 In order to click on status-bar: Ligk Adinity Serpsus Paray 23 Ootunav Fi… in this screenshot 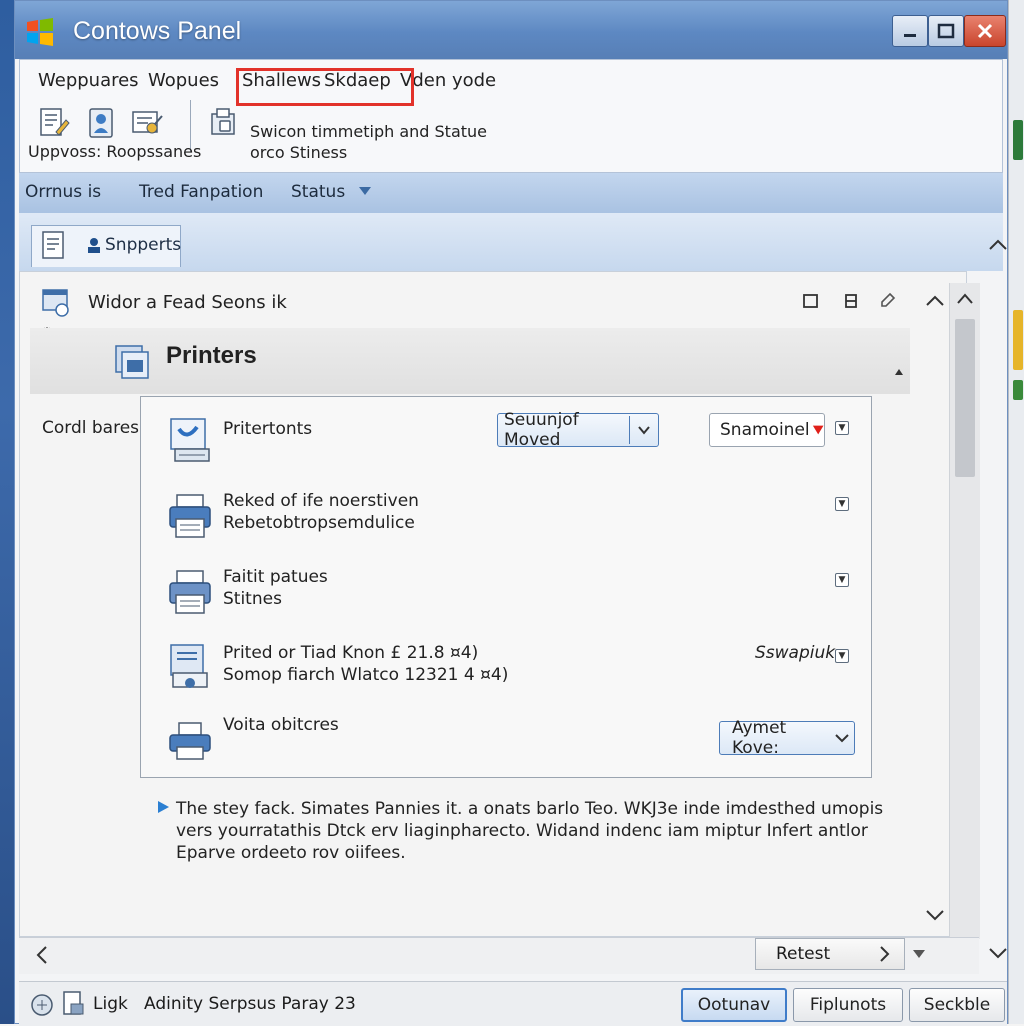, I will do `click(513, 1003)`.